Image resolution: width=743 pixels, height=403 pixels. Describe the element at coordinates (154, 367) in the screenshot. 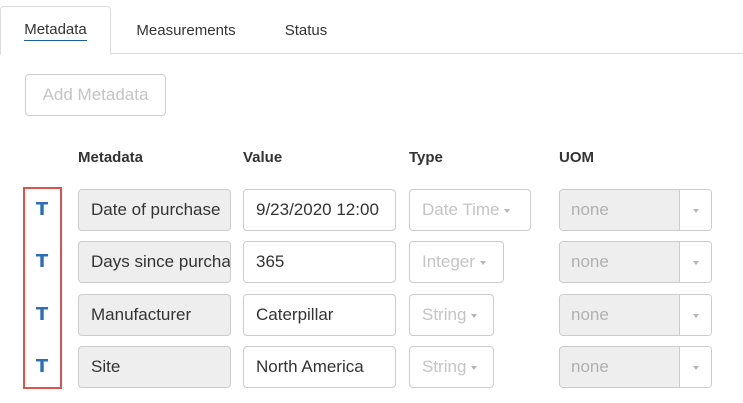

I see `metadata-name-field: Site` at that location.